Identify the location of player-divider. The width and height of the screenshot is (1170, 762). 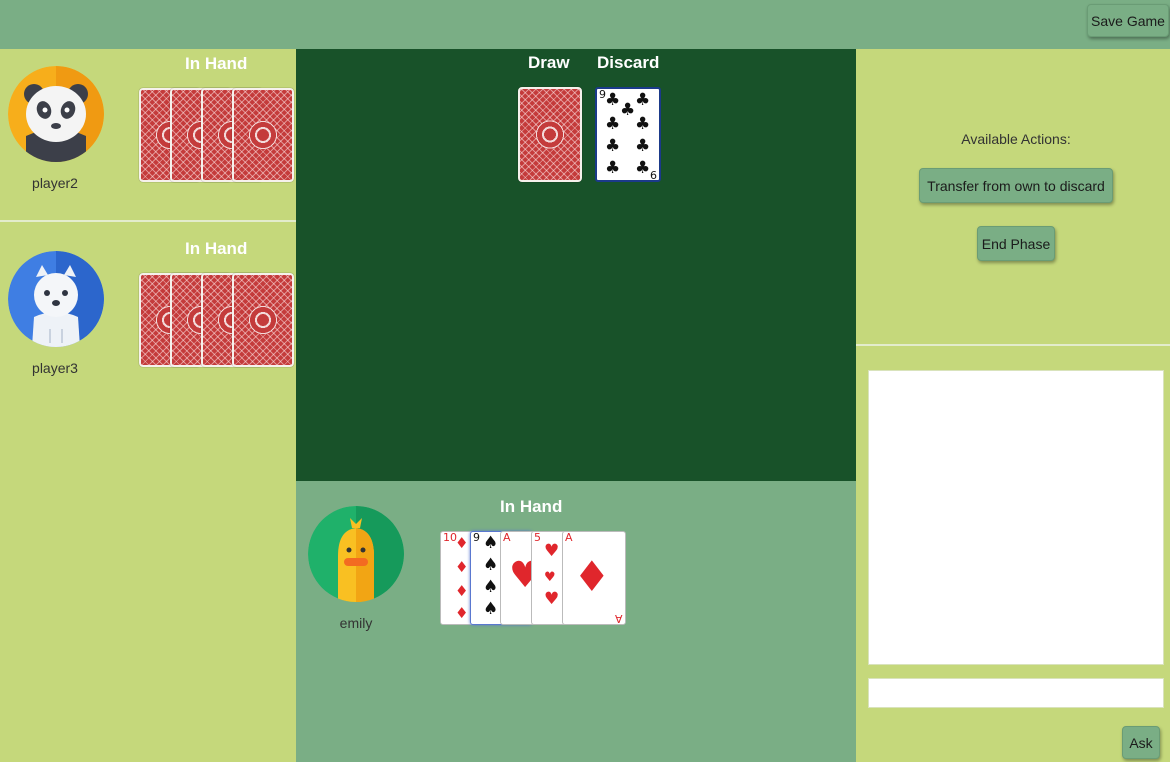
(148, 221).